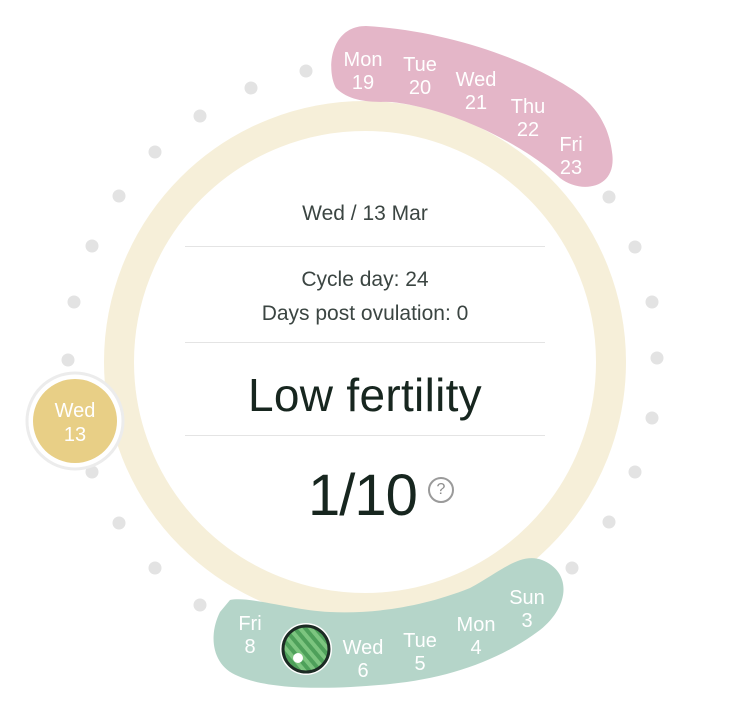 This screenshot has width=738, height=722. What do you see at coordinates (528, 107) in the screenshot?
I see `period-day-weekday: Thu` at bounding box center [528, 107].